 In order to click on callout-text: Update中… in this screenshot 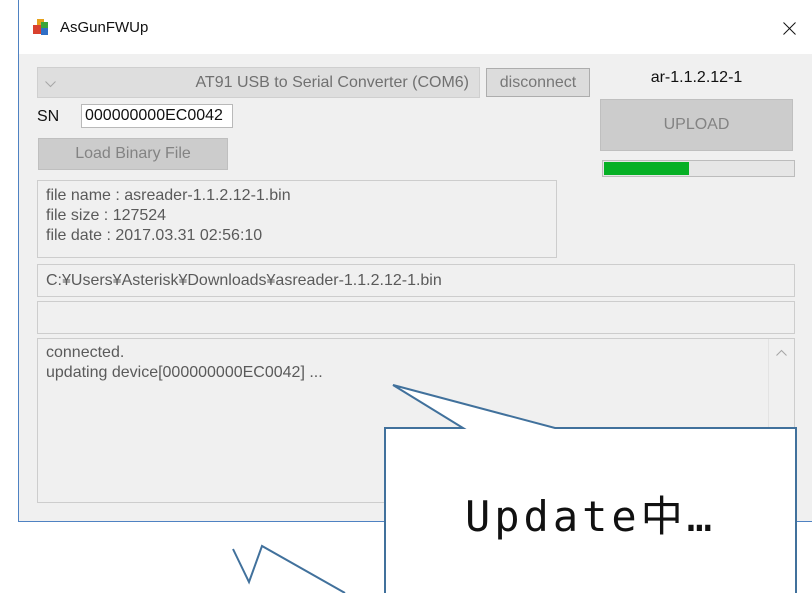, I will do `click(590, 516)`.